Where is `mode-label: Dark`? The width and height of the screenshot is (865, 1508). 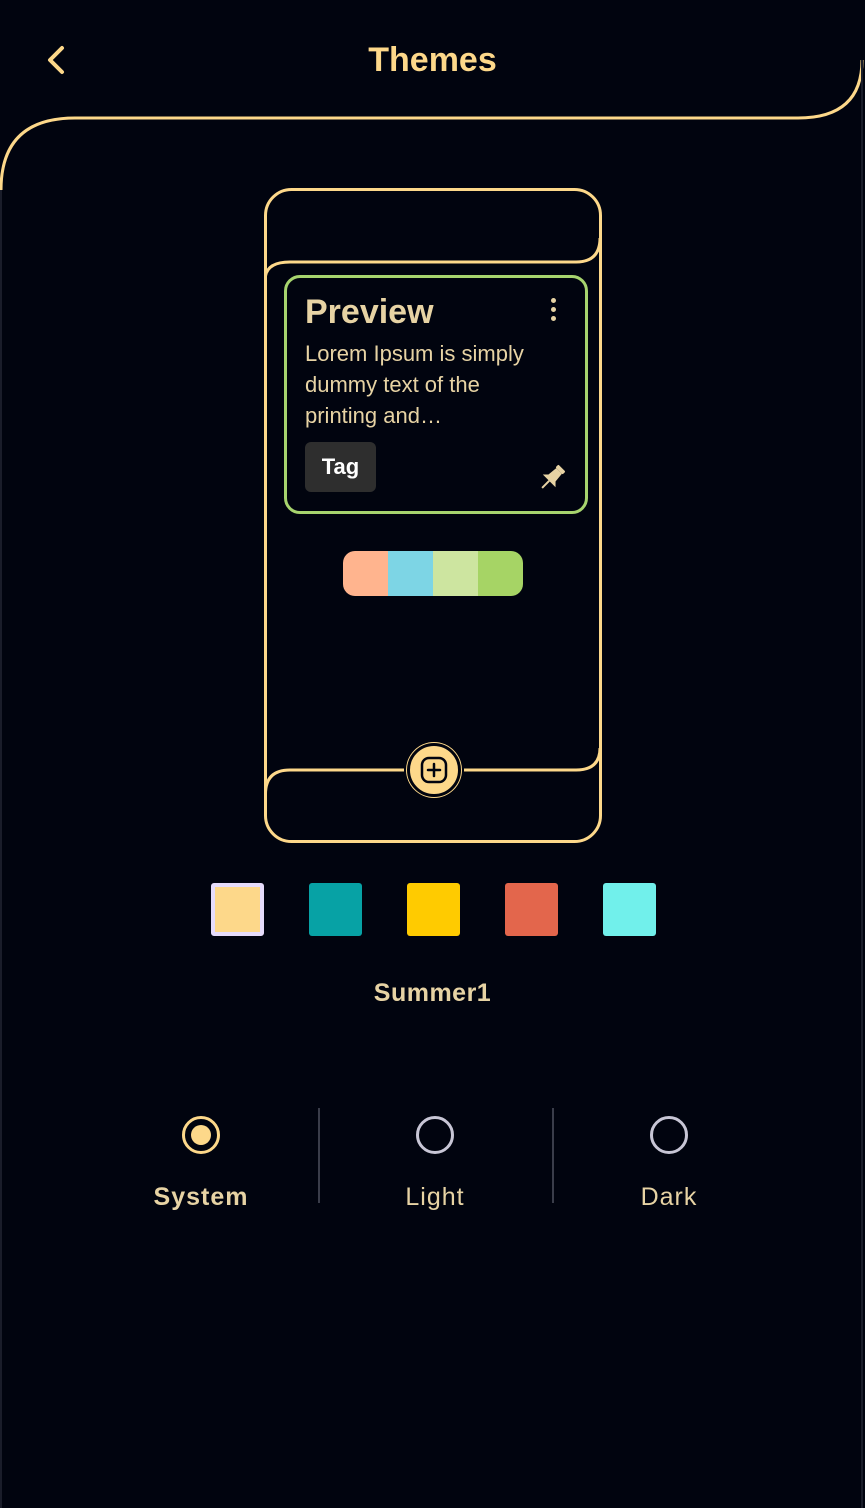 mode-label: Dark is located at coordinates (669, 1197).